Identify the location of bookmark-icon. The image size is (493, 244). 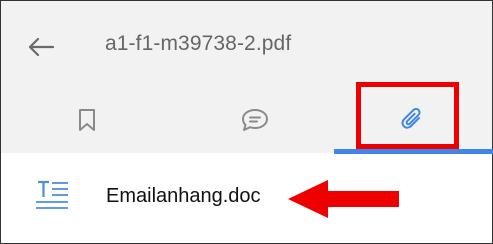
(87, 120).